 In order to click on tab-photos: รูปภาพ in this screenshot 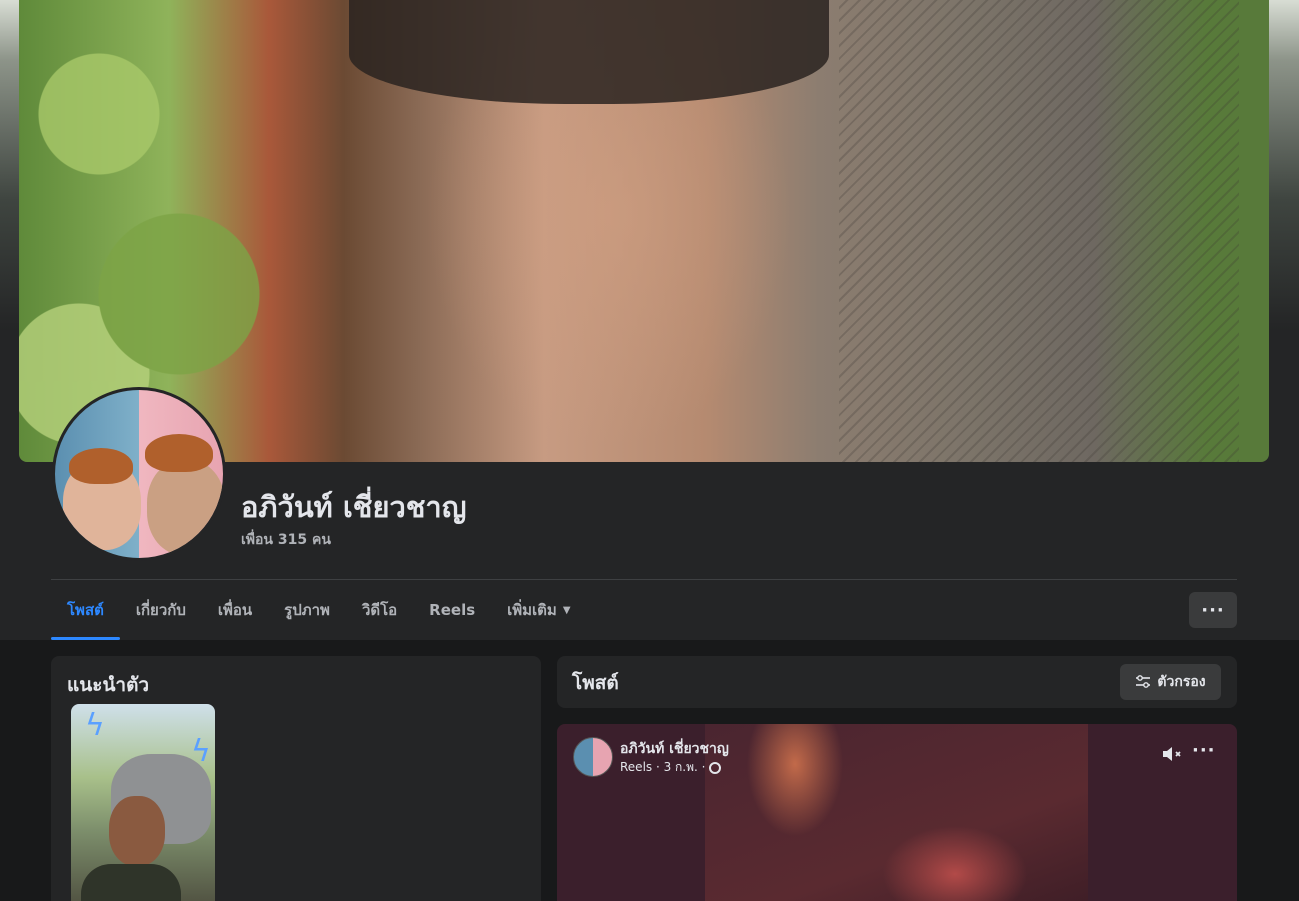, I will do `click(307, 610)`.